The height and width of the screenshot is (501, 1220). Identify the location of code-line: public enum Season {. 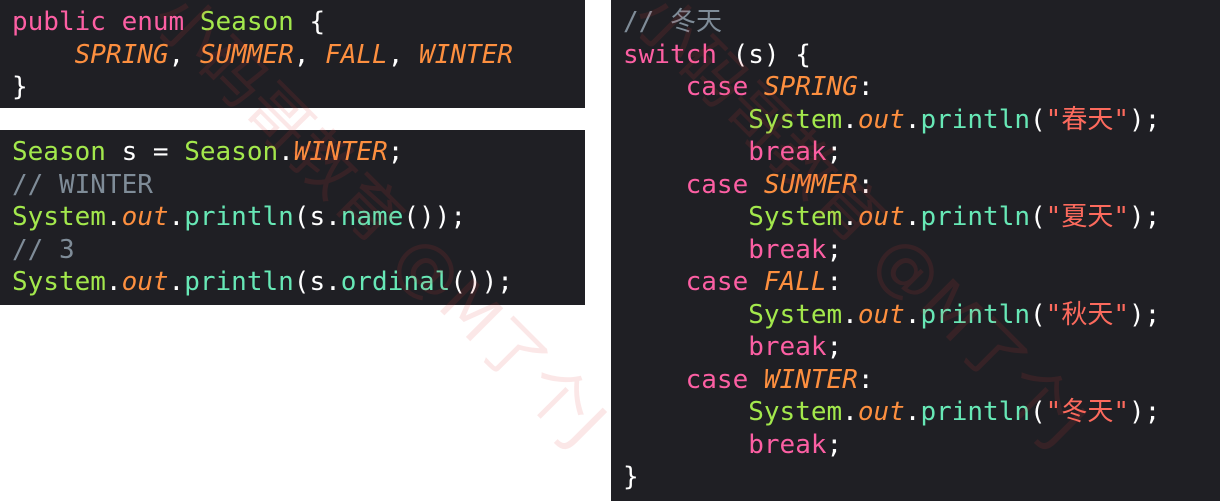
(298, 22).